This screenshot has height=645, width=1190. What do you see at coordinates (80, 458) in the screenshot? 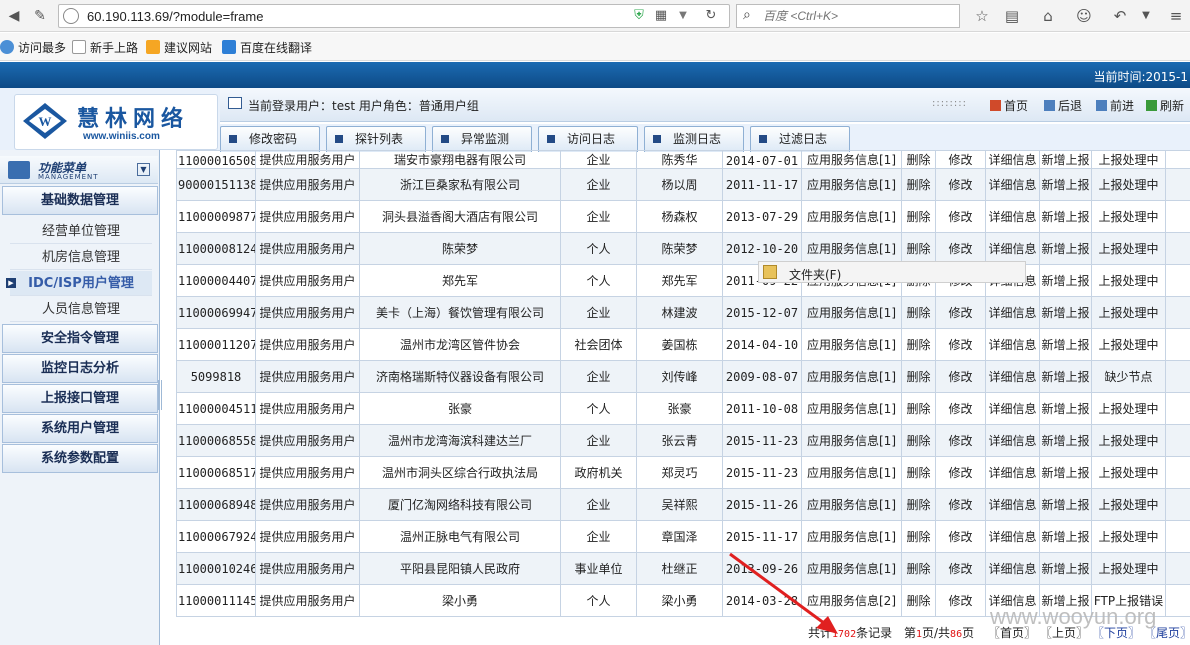
I see `menu-group-system-params: 系统参数配置` at bounding box center [80, 458].